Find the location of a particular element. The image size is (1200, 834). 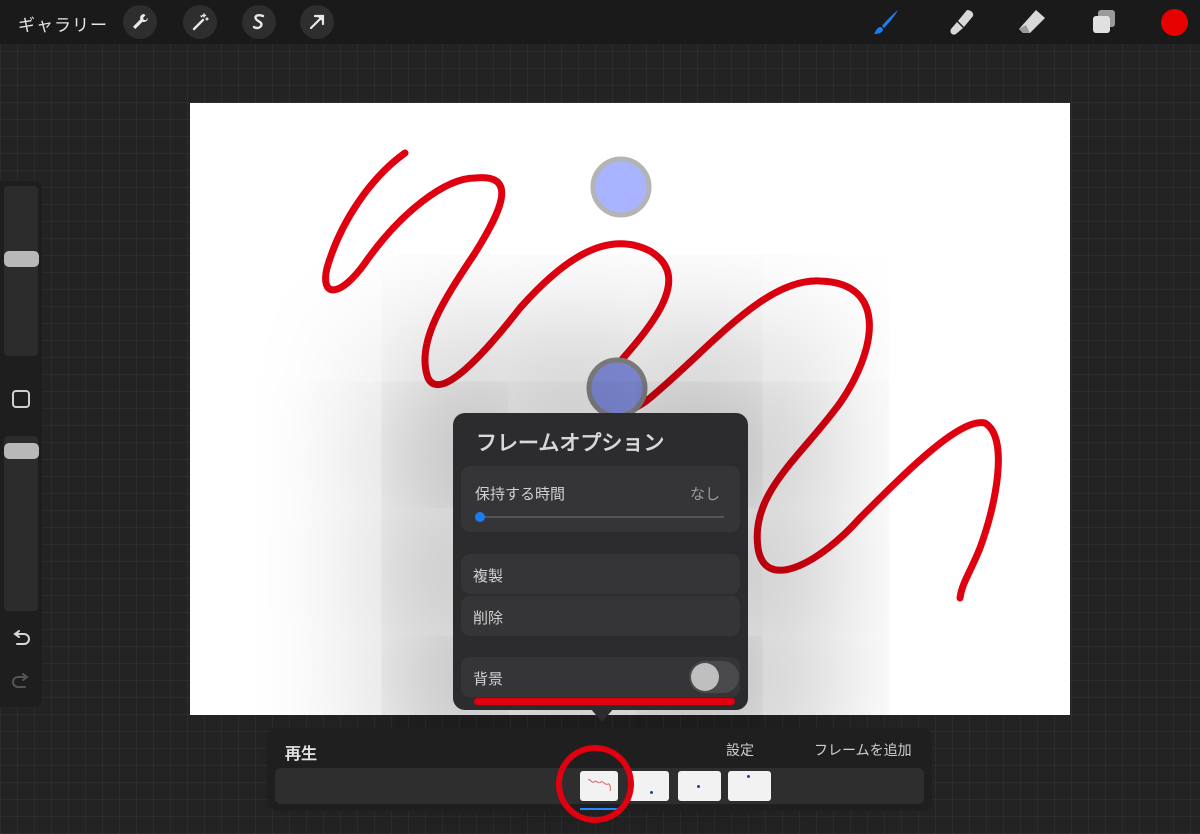

frame-options-popup: フレームオプション 保持する時間 なし 複製 削除 背景 is located at coordinates (600, 561).